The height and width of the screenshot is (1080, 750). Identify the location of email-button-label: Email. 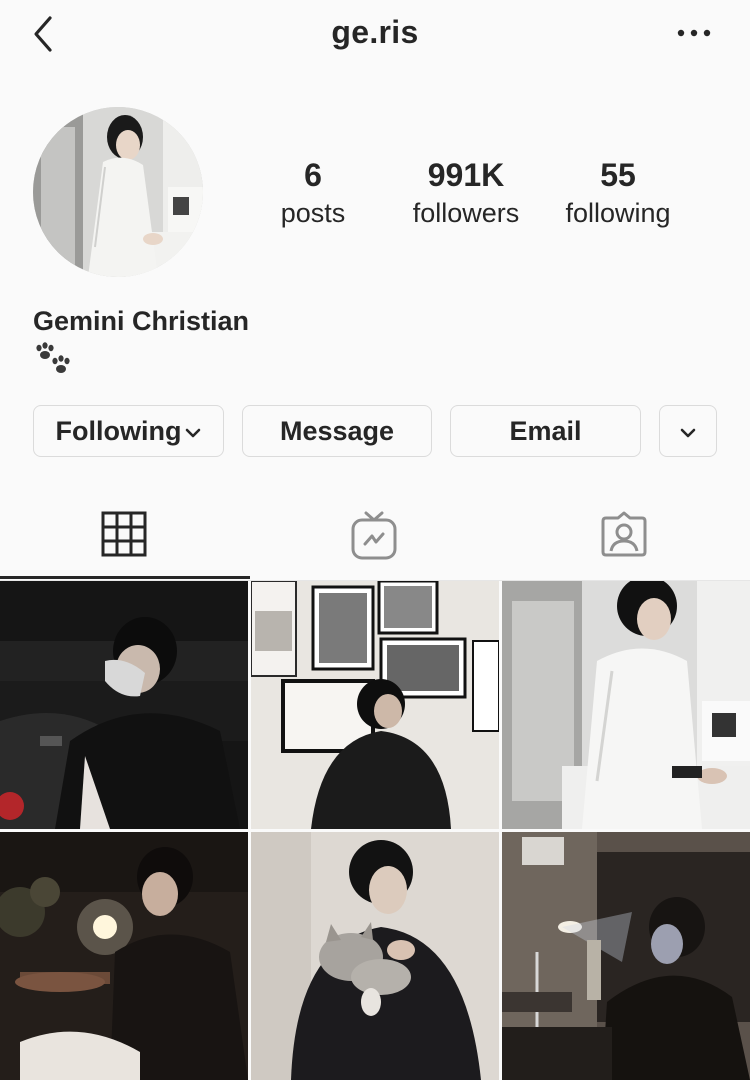
(545, 431).